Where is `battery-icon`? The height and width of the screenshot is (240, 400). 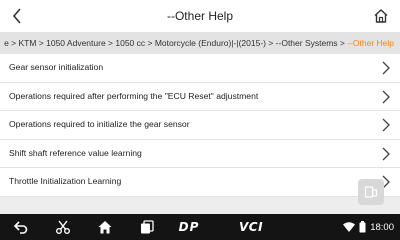 battery-icon is located at coordinates (362, 227).